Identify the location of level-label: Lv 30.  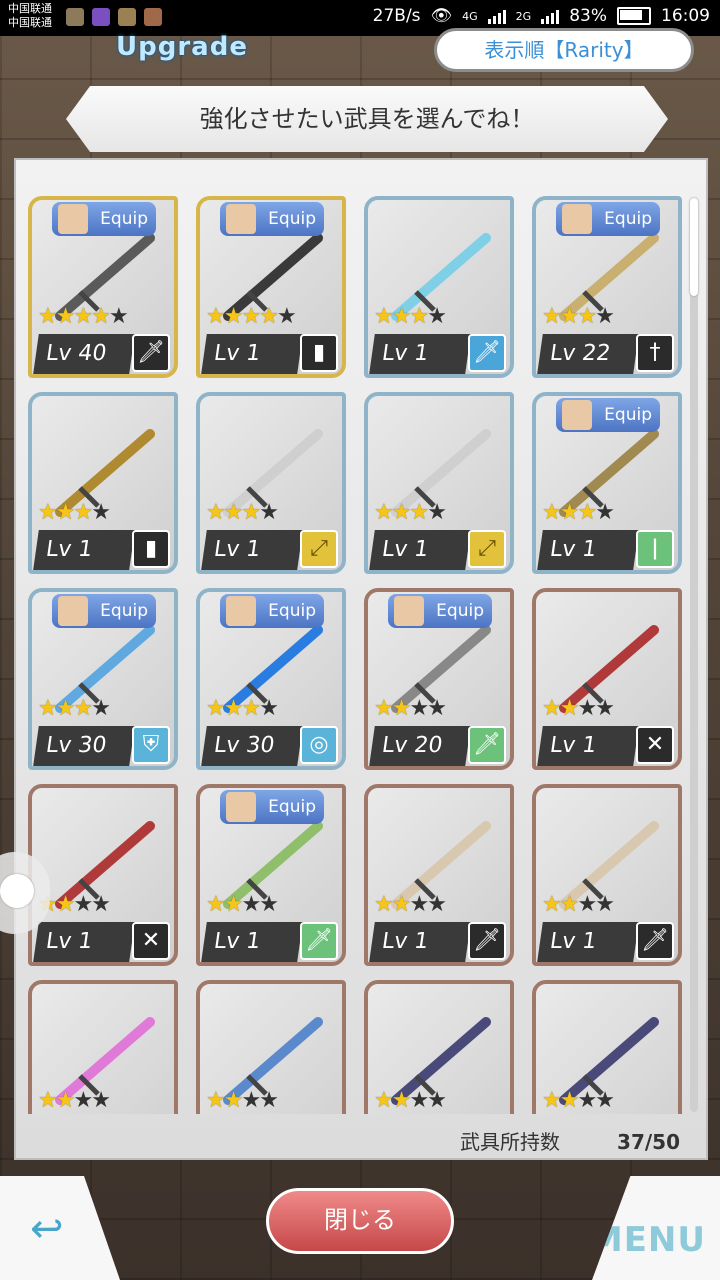
(84, 746).